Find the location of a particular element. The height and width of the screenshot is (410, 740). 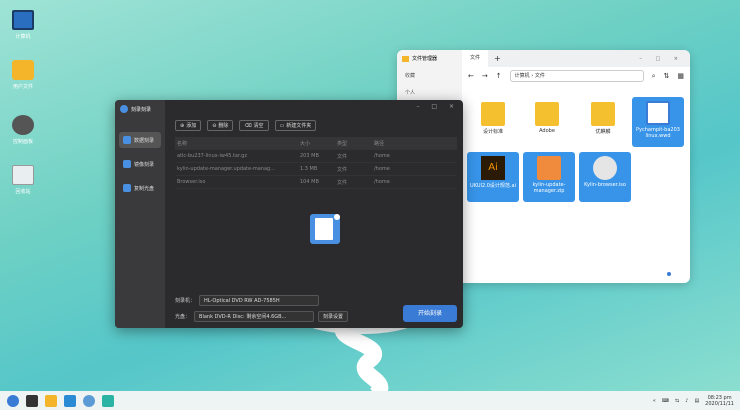

nav-image-burn: 镜像刻录 is located at coordinates (140, 164).